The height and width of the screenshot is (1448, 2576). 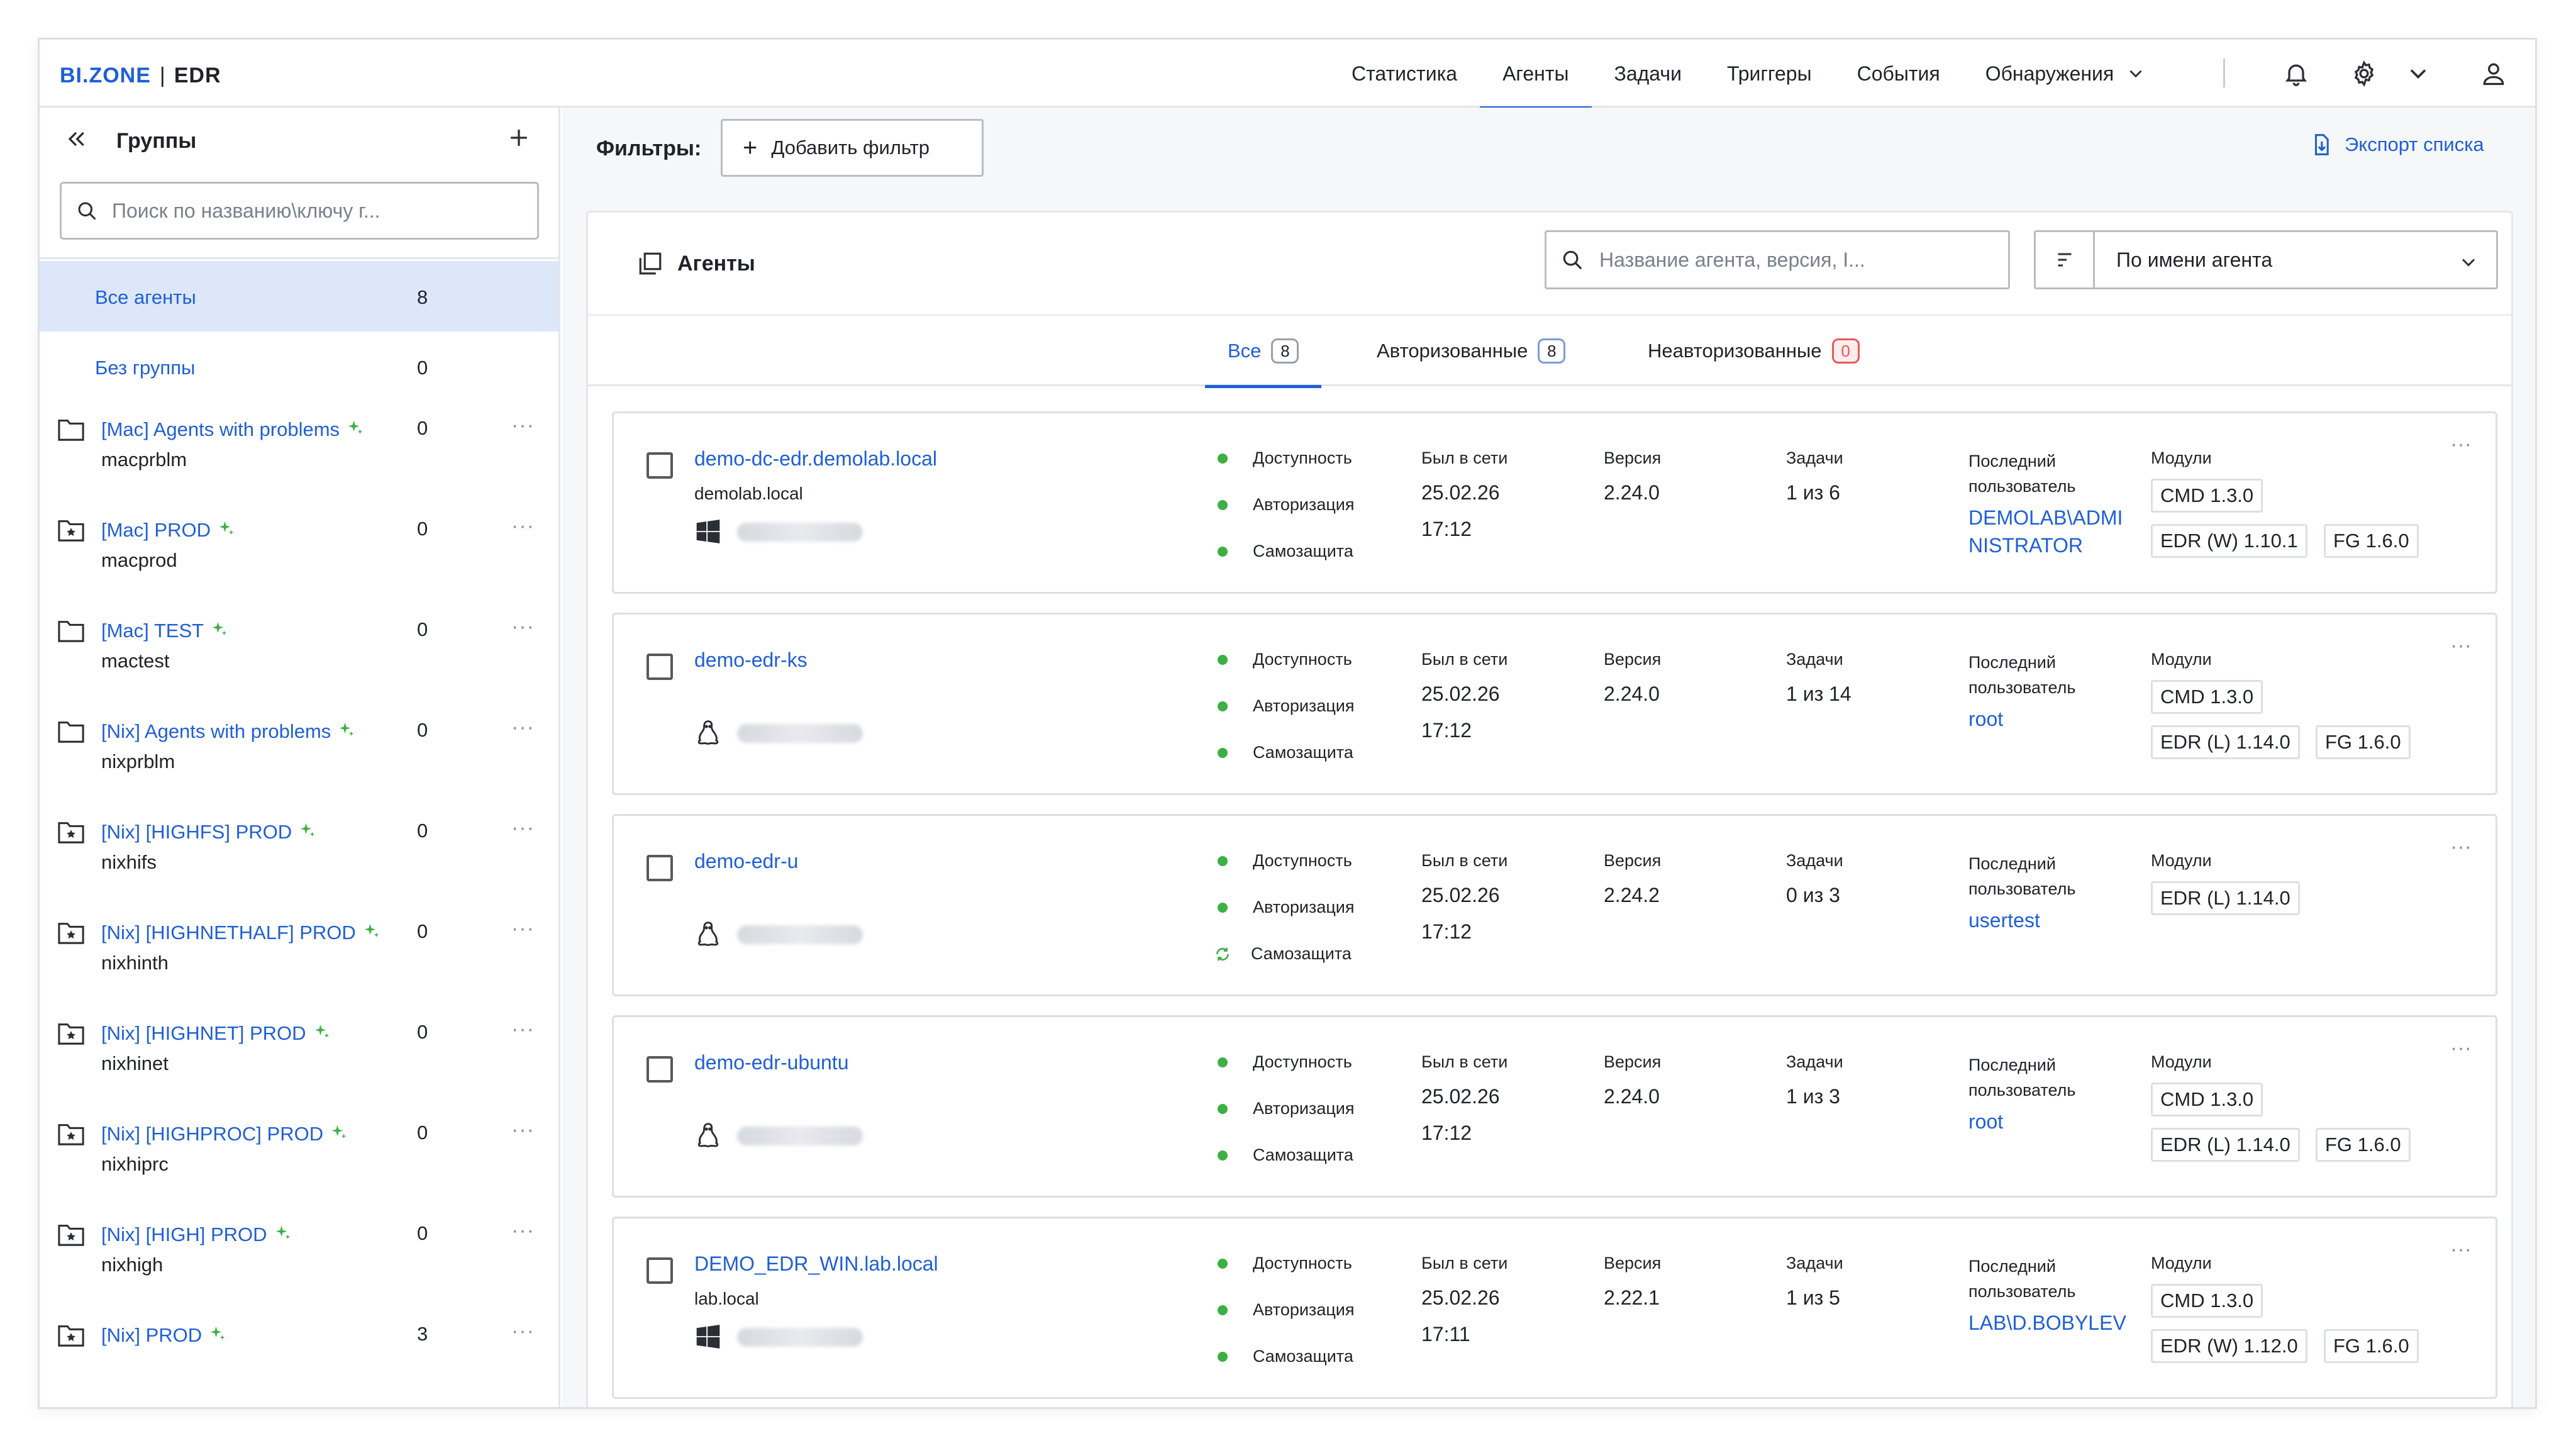 I want to click on group-item: [Mac] Agents with problems macprblm 0 ···, so click(x=299, y=451).